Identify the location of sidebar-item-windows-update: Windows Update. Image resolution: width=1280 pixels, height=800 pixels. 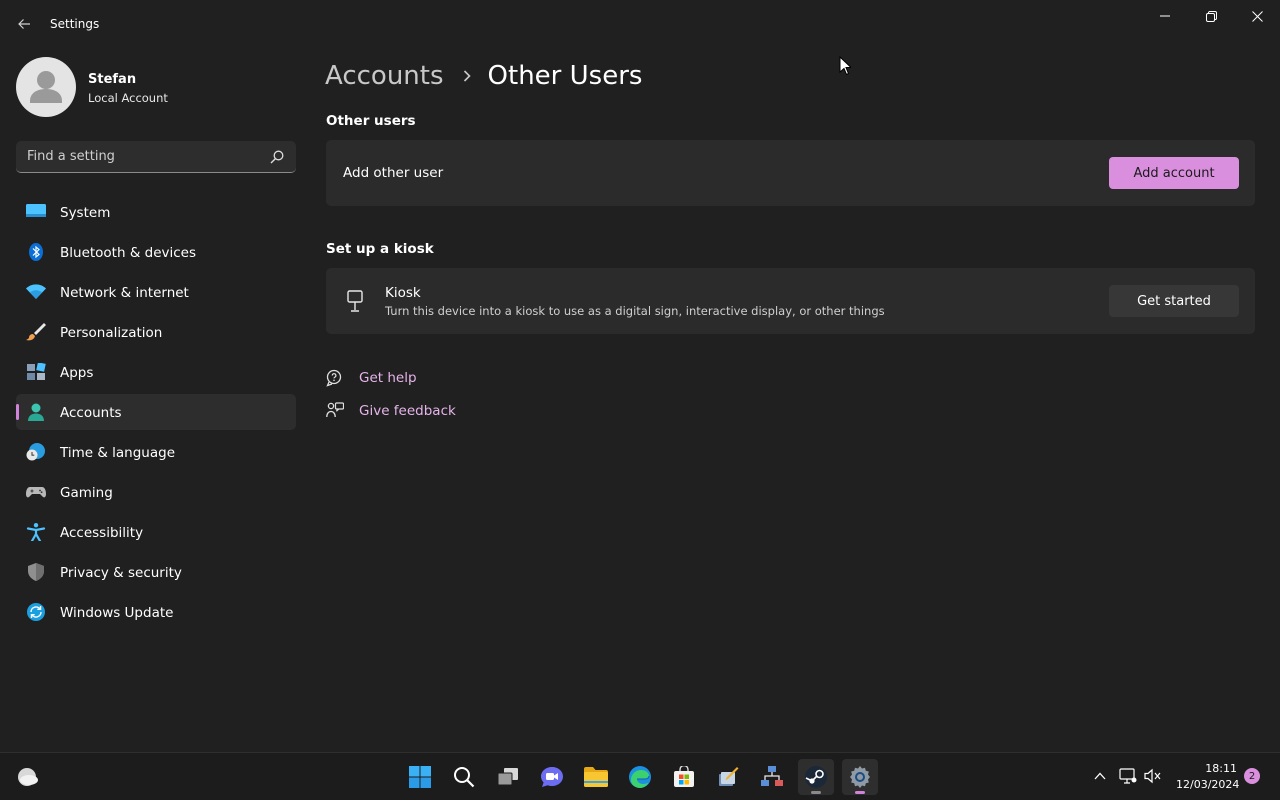
(156, 612).